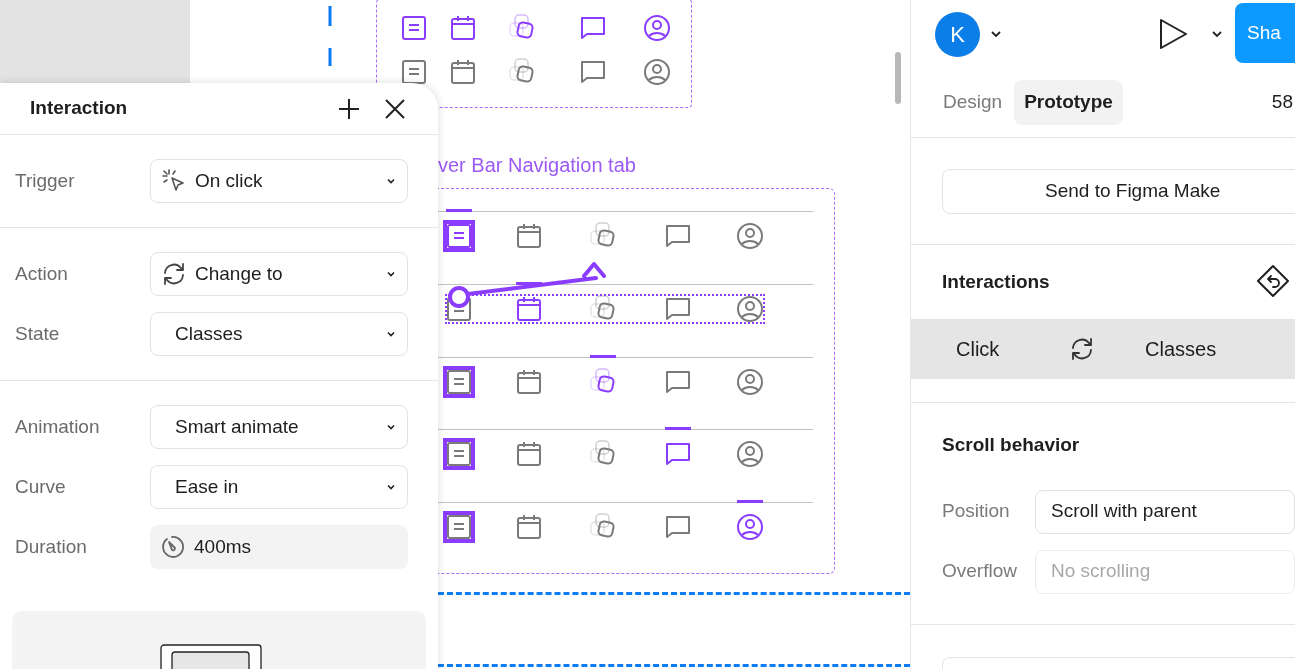  What do you see at coordinates (51, 546) in the screenshot?
I see `field-label: Duration` at bounding box center [51, 546].